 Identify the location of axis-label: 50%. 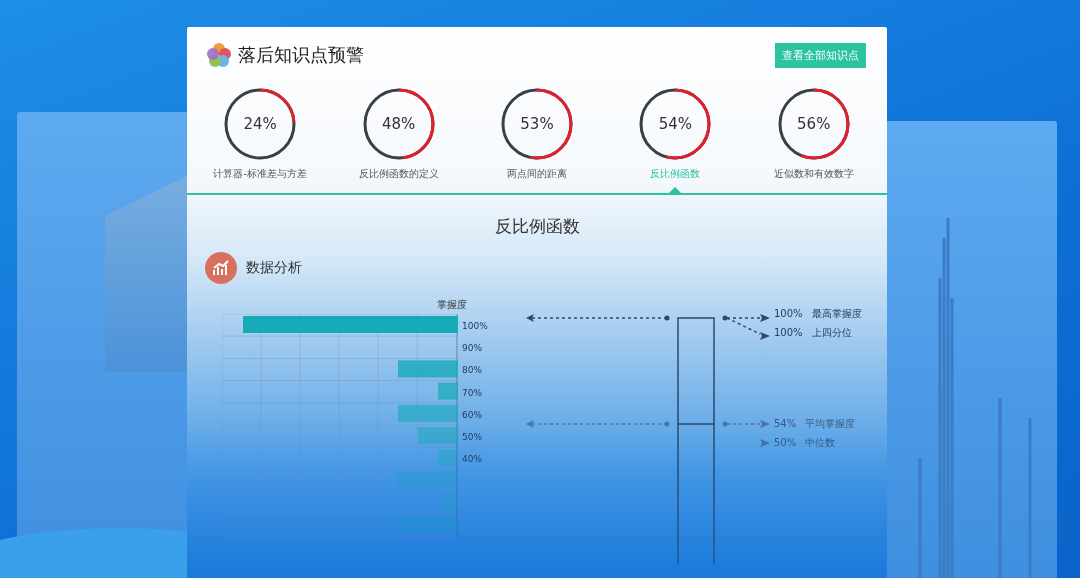
(472, 437).